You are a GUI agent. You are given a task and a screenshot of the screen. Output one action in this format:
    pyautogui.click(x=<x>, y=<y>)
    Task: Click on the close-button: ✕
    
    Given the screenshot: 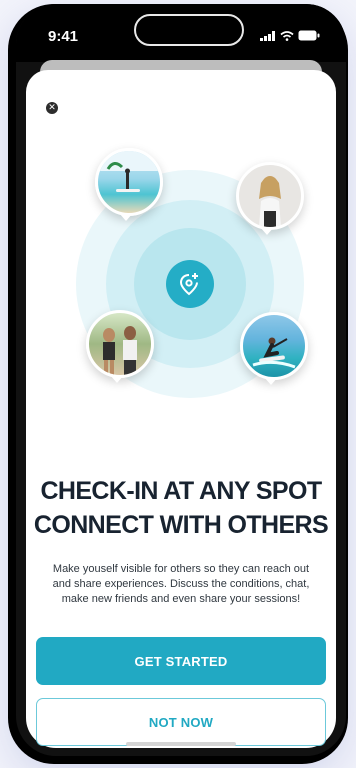 What is the action you would take?
    pyautogui.click(x=52, y=108)
    